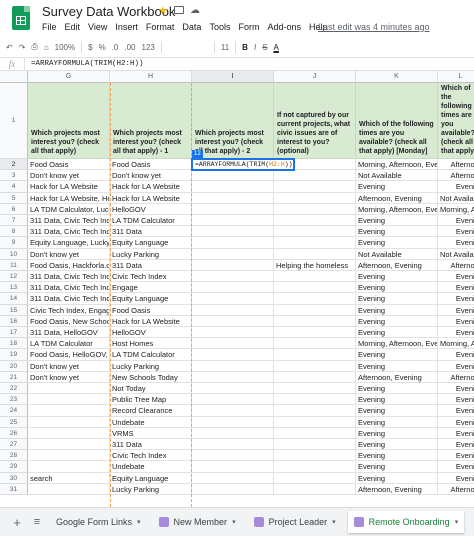  I want to click on menu-edit: Edit, so click(73, 27).